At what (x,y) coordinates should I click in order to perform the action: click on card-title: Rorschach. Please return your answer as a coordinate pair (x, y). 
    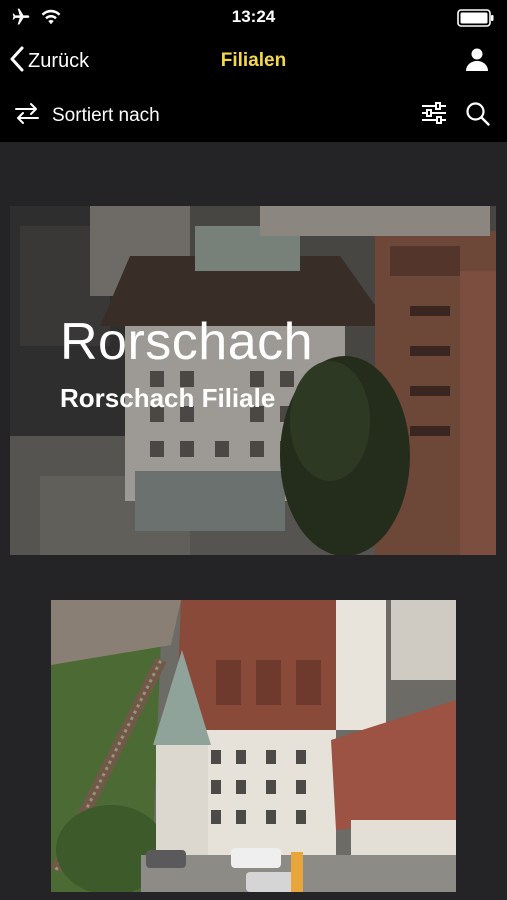
    Looking at the image, I should click on (187, 342).